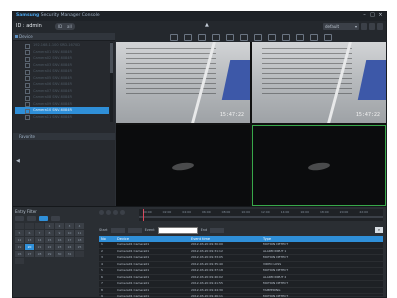 This screenshot has height=298, width=397. I want to click on tree-item-label: Camera05 SNV-6084R, so click(52, 77).